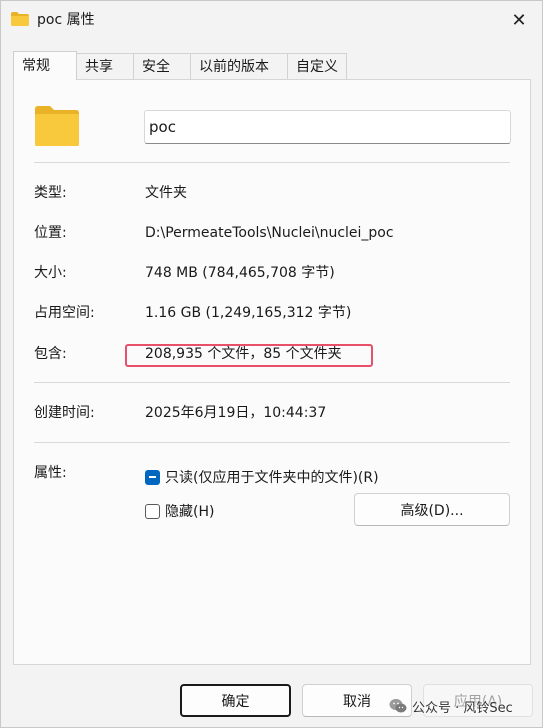  What do you see at coordinates (50, 273) in the screenshot?
I see `size-label: 大小:` at bounding box center [50, 273].